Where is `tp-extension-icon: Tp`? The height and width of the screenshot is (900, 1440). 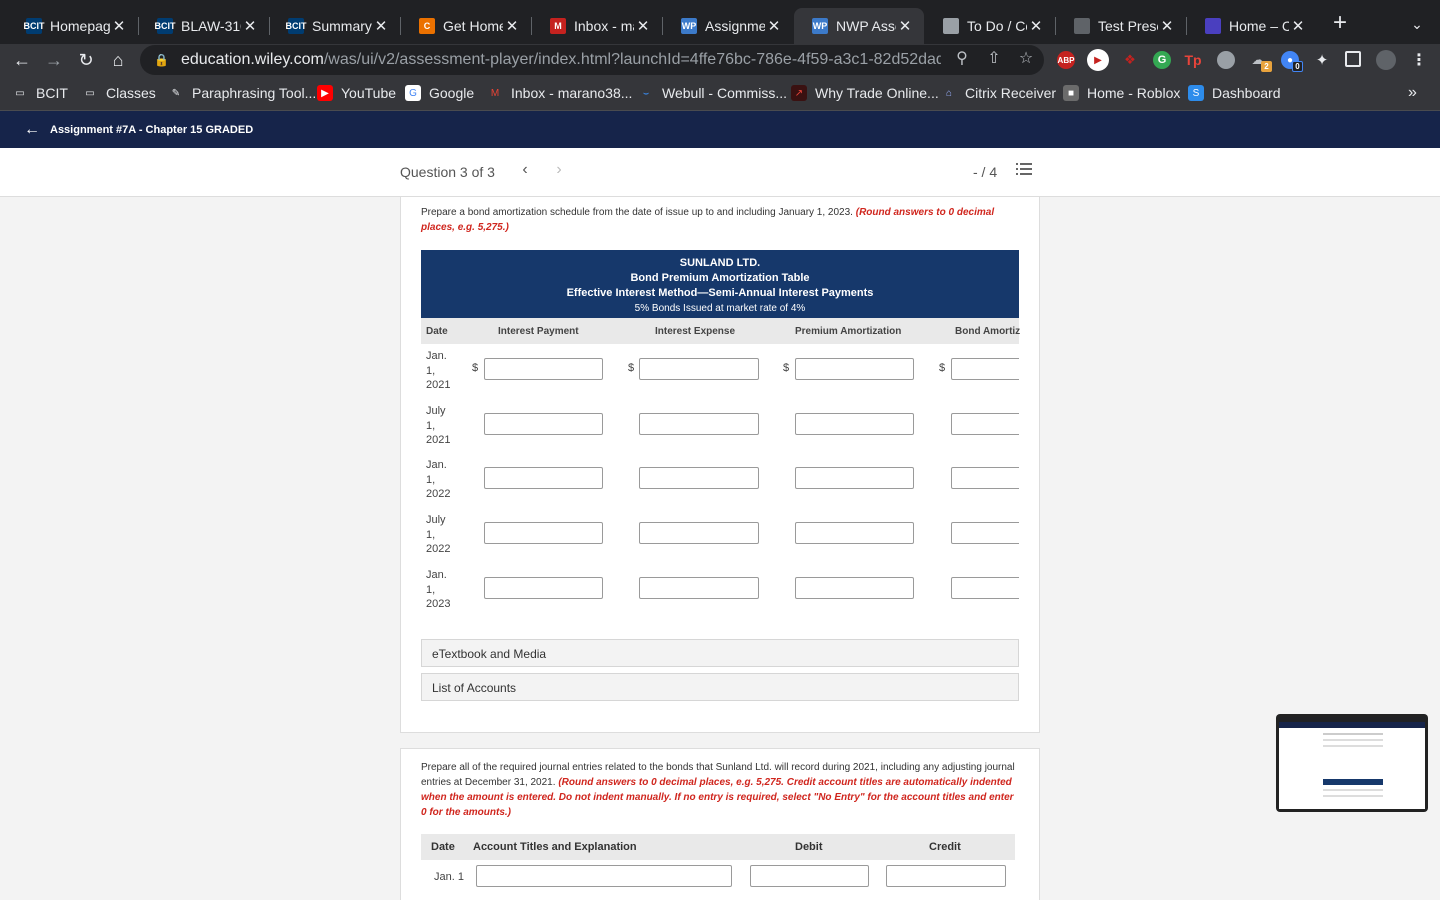
tp-extension-icon: Tp is located at coordinates (1193, 60).